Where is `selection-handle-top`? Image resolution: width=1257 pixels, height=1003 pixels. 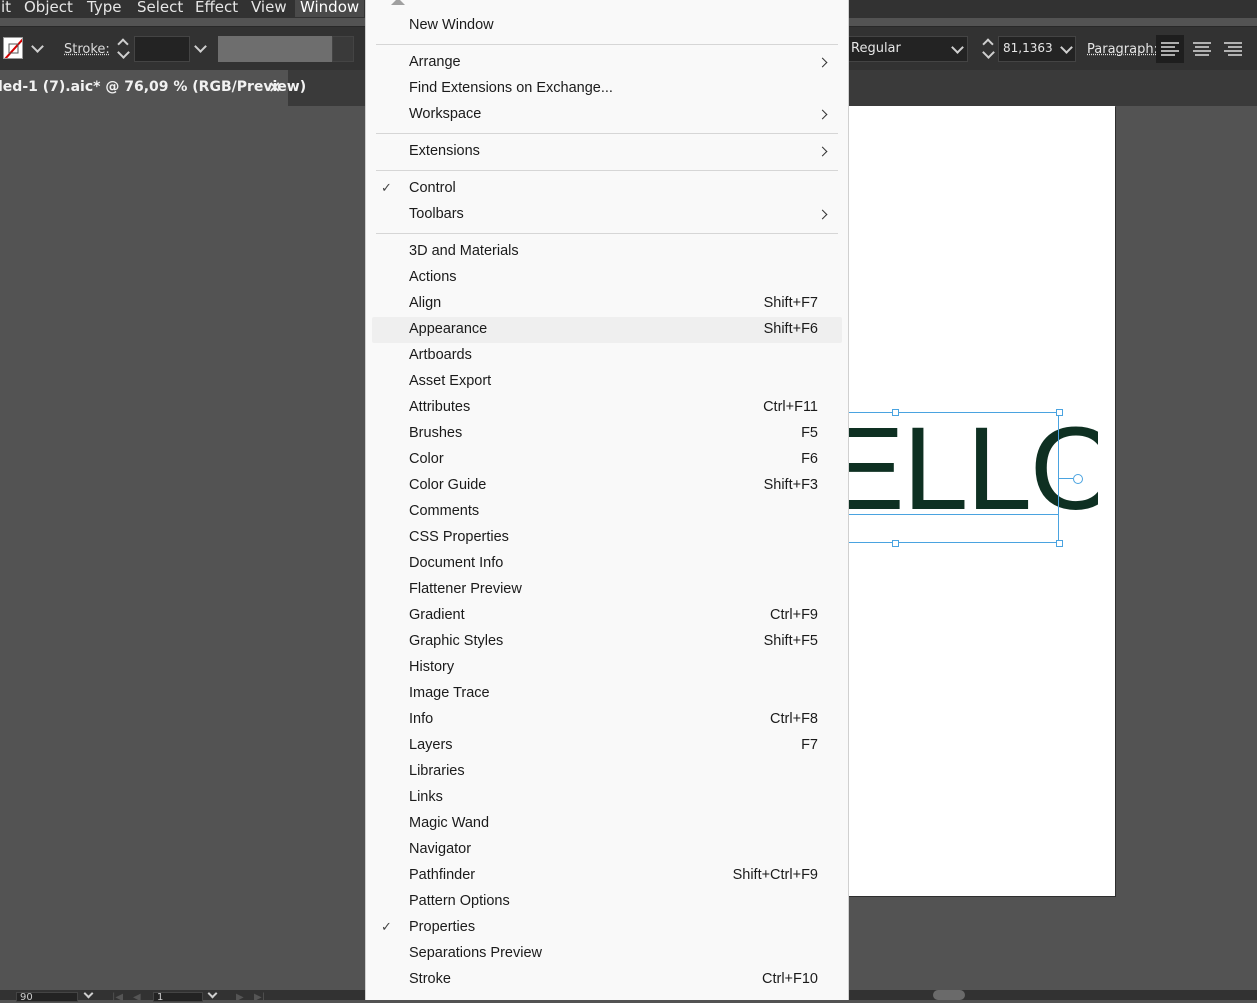
selection-handle-top is located at coordinates (895, 412).